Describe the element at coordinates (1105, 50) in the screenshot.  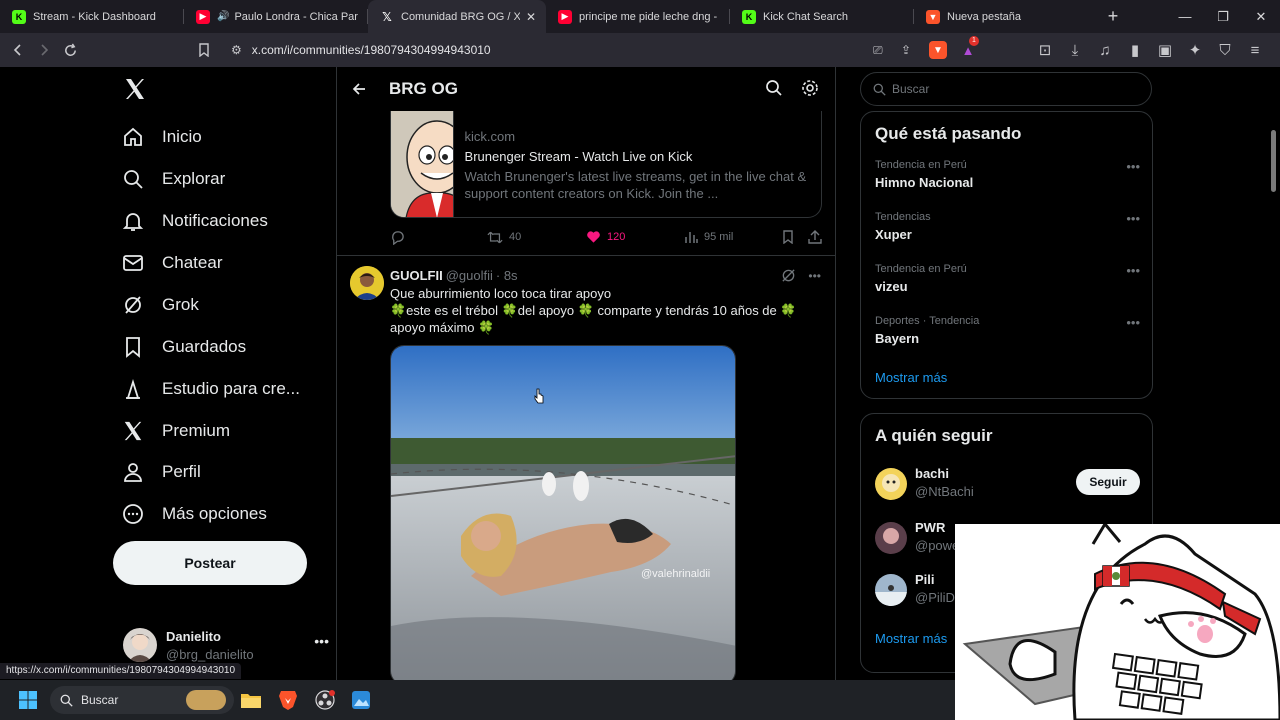
I see `media-icon: ♫` at that location.